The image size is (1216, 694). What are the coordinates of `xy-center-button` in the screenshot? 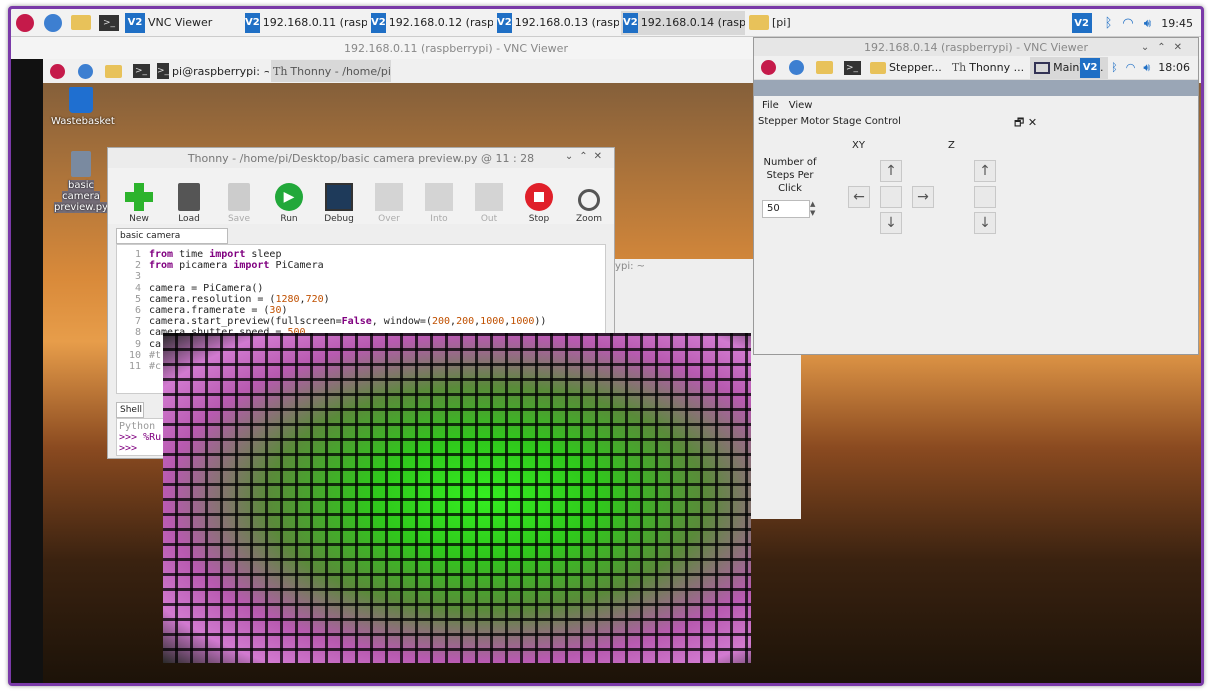 It's located at (891, 197).